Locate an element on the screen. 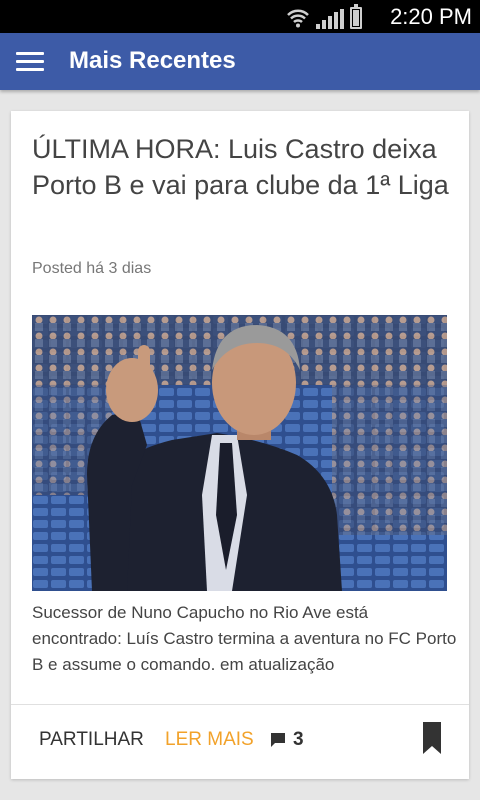  wifi-icon is located at coordinates (298, 18).